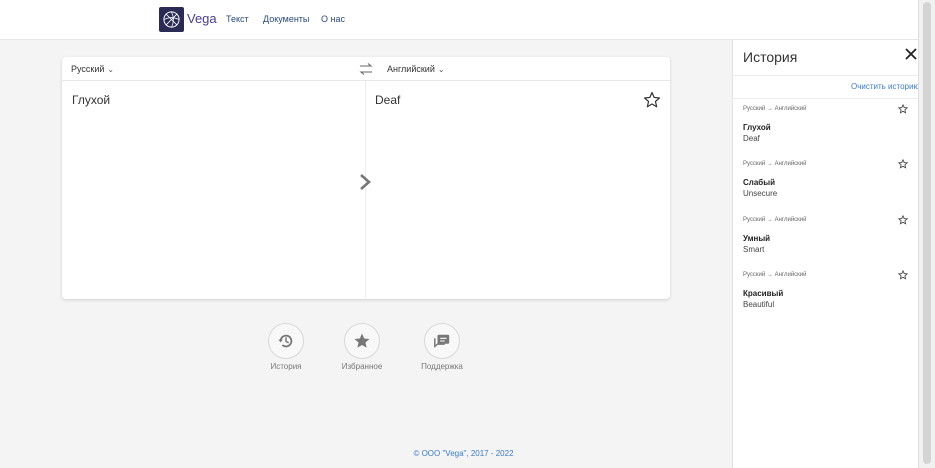 Image resolution: width=935 pixels, height=468 pixels. I want to click on language-row: Русский ⌄ Английский ⌄, so click(366, 69).